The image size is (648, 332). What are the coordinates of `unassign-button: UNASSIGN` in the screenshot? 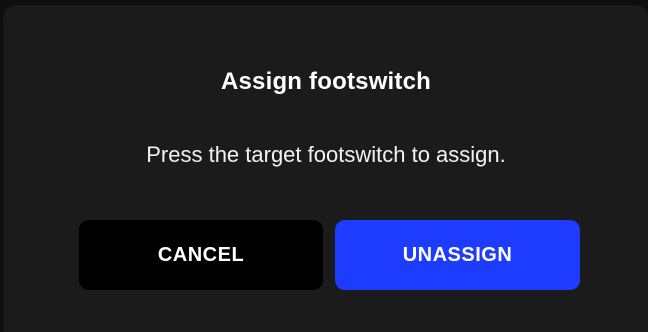 It's located at (457, 255).